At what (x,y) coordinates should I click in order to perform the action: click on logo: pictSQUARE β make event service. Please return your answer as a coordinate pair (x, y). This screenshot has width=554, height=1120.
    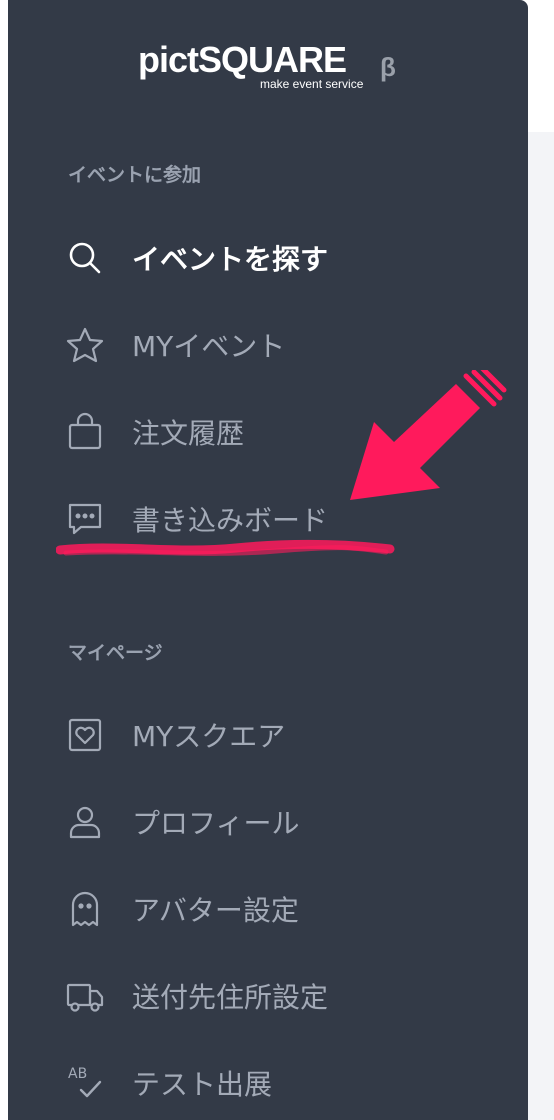
    Looking at the image, I should click on (267, 65).